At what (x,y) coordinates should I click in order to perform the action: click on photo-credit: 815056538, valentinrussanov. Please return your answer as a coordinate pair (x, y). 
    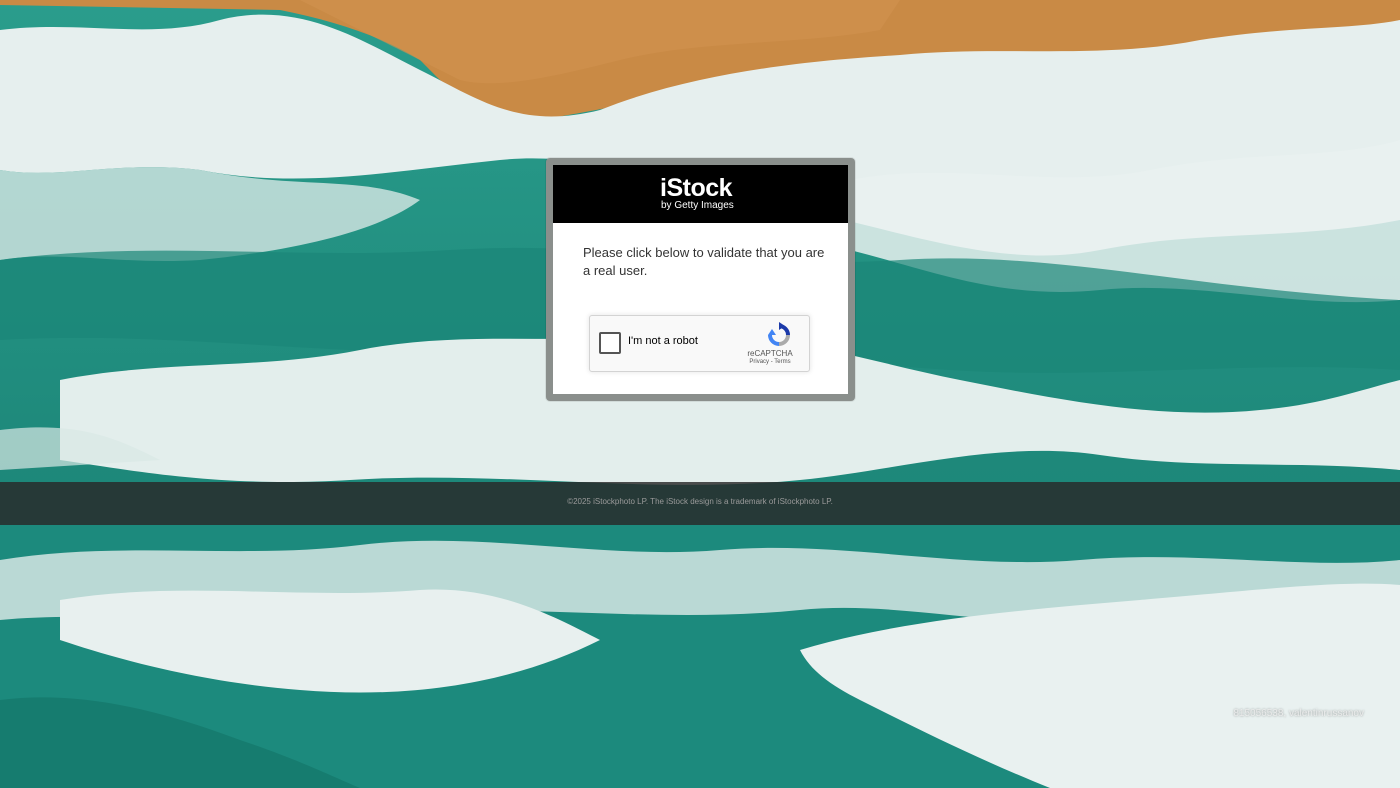
    Looking at the image, I should click on (1298, 713).